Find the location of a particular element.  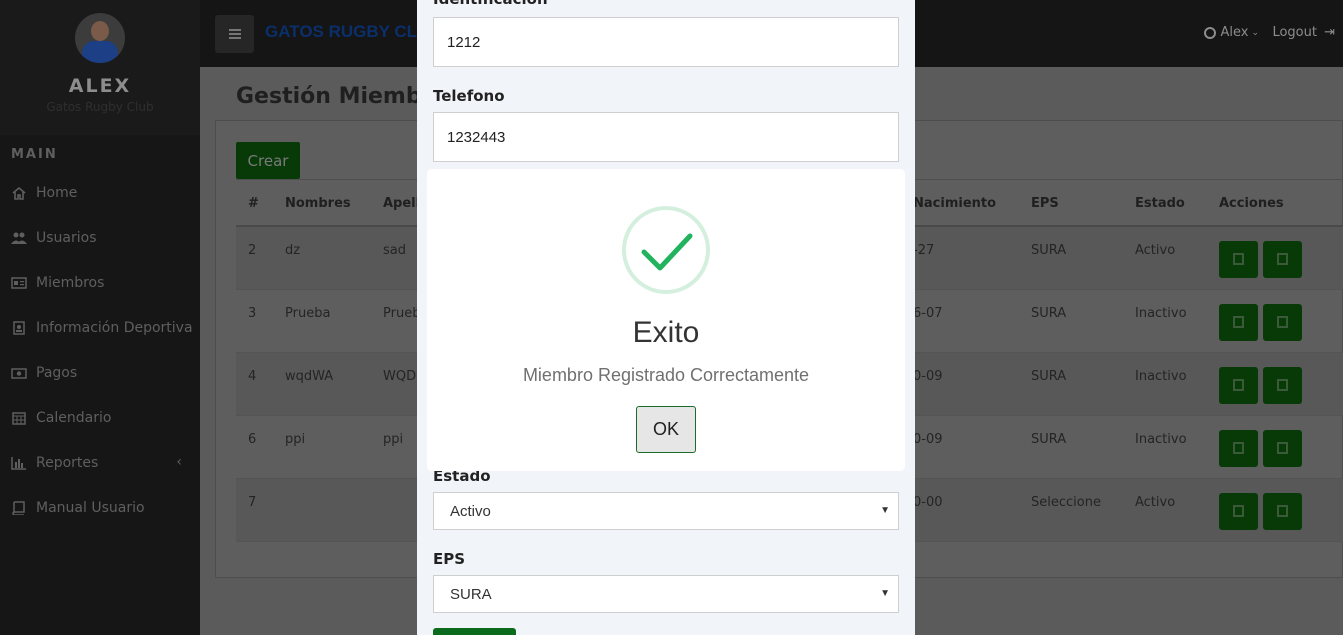

sidebar-item-informacion-deportiva: Información Deportiva is located at coordinates (100, 327).